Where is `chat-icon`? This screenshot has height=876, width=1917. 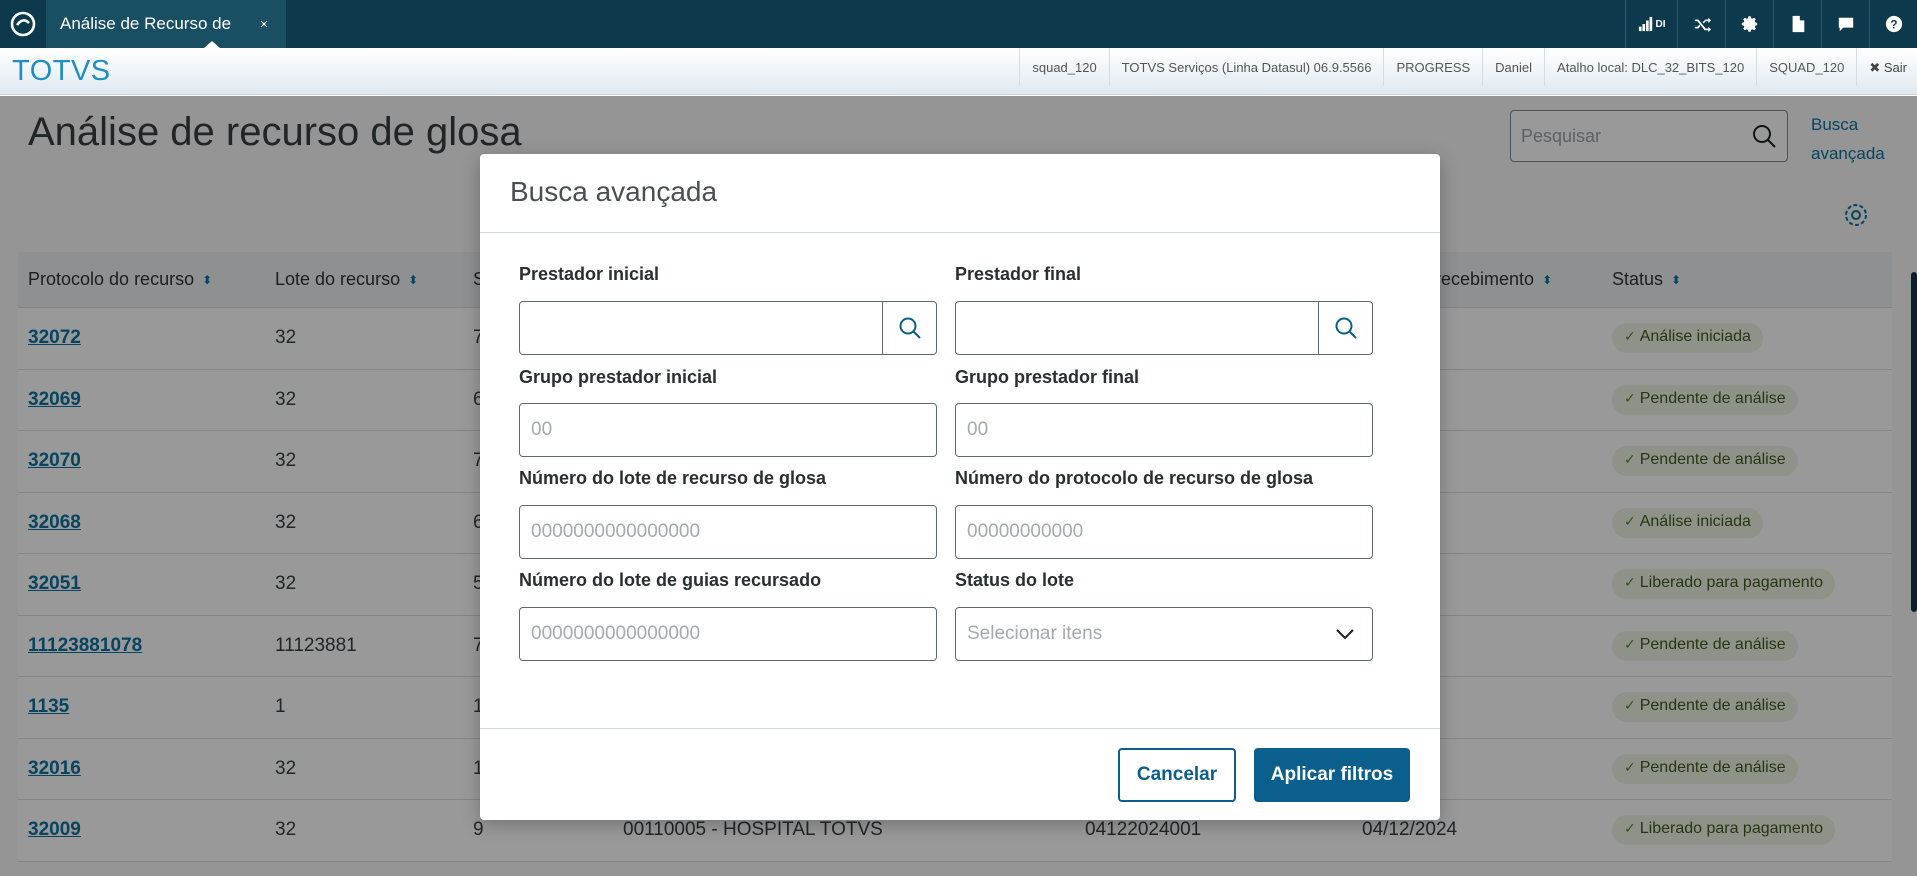
chat-icon is located at coordinates (1845, 24).